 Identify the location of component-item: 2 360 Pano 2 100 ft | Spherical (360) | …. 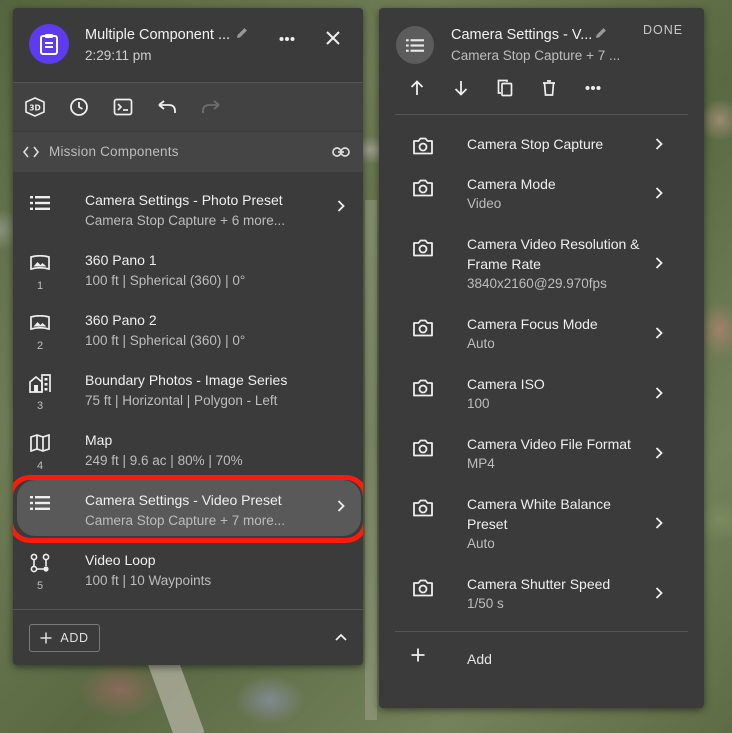
(188, 328).